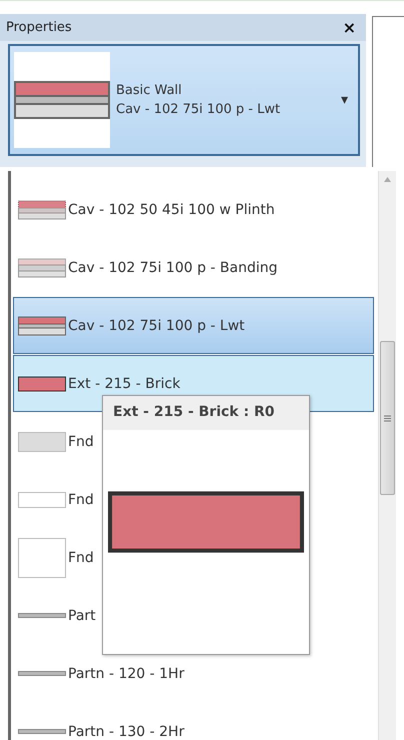 The width and height of the screenshot is (404, 740). What do you see at coordinates (156, 326) in the screenshot?
I see `type-label: Cav - 102 75i 100 p - Lwt` at bounding box center [156, 326].